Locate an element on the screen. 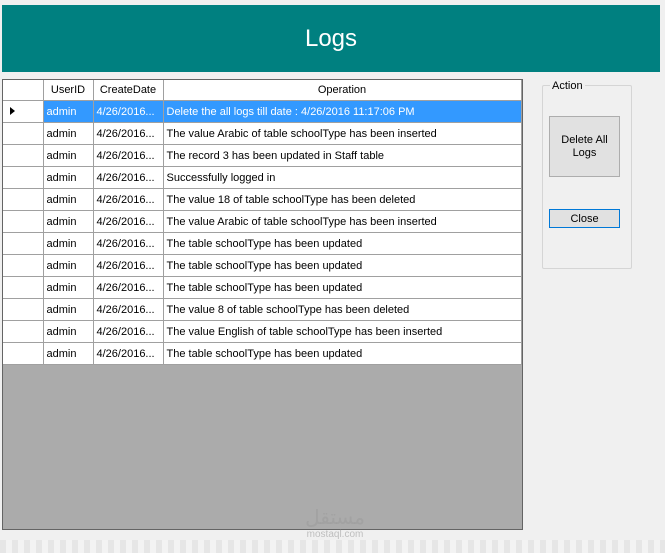 The image size is (665, 553). operation-cell: Successfully logged in is located at coordinates (342, 177).